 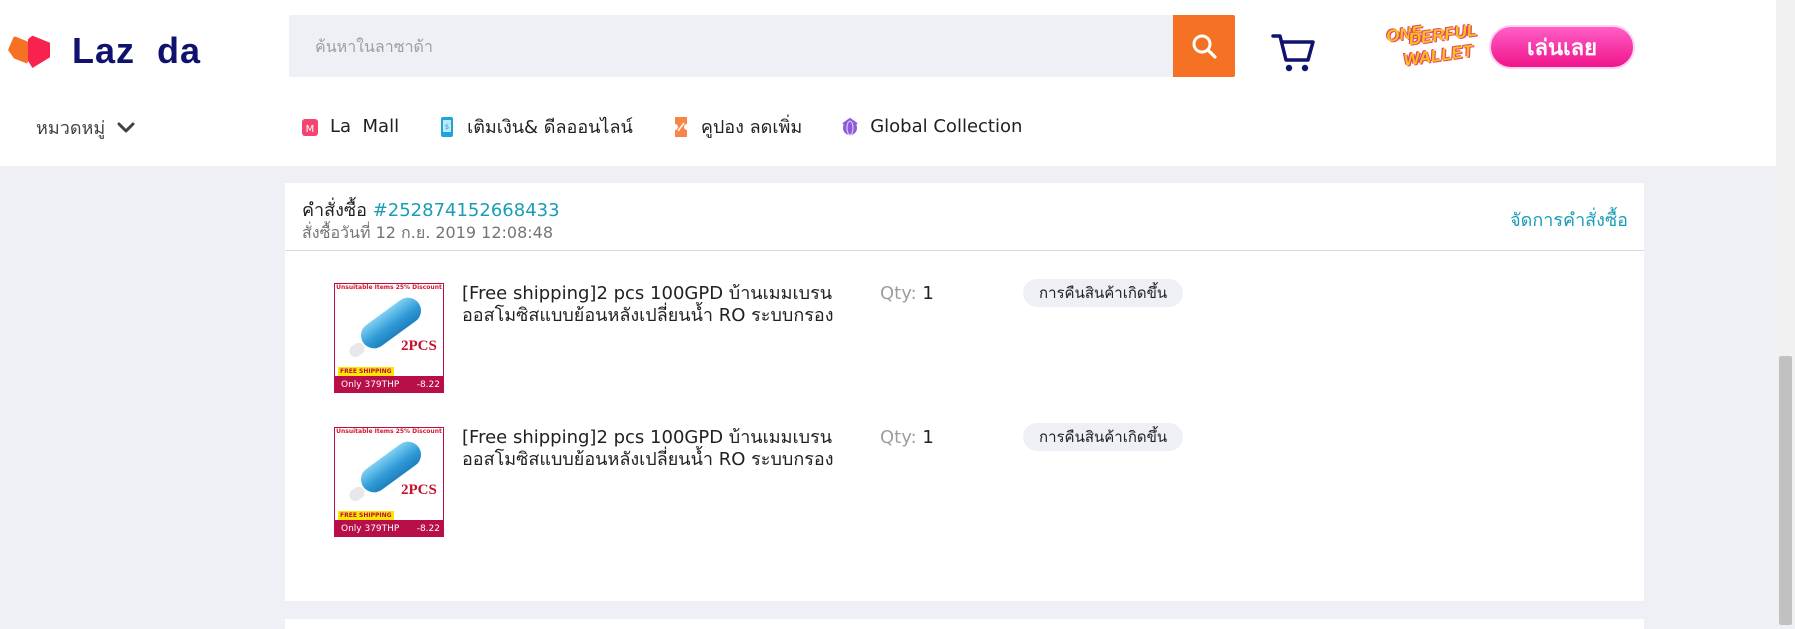 I want to click on category-dropdown: หมวดหมู่, so click(x=85, y=127).